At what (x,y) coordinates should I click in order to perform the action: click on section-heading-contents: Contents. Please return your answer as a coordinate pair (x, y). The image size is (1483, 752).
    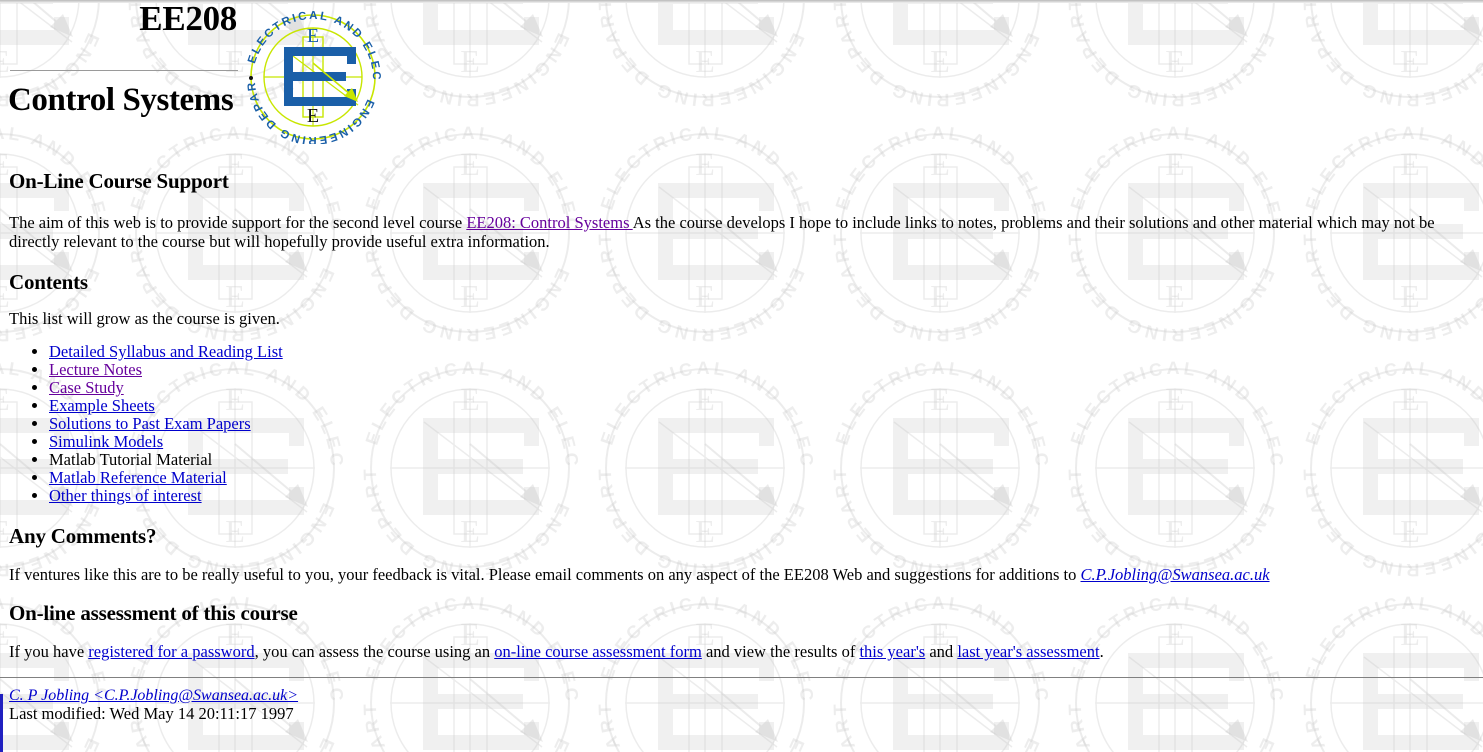
    Looking at the image, I should click on (48, 282).